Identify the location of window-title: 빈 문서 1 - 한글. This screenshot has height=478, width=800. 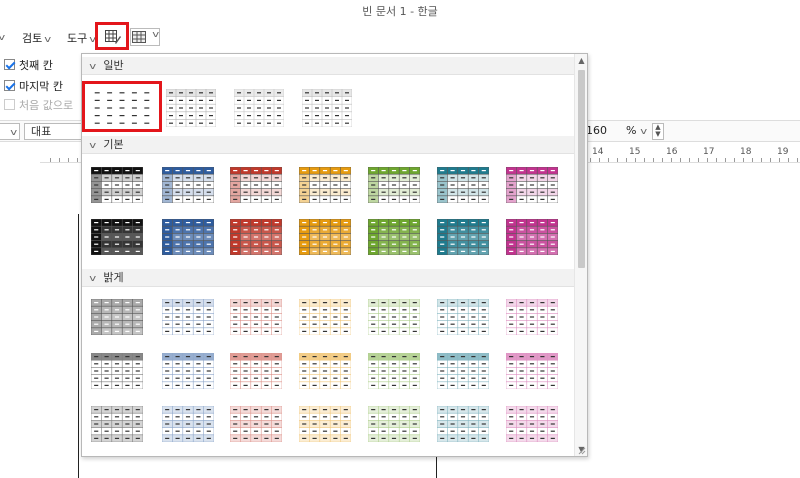
(400, 11).